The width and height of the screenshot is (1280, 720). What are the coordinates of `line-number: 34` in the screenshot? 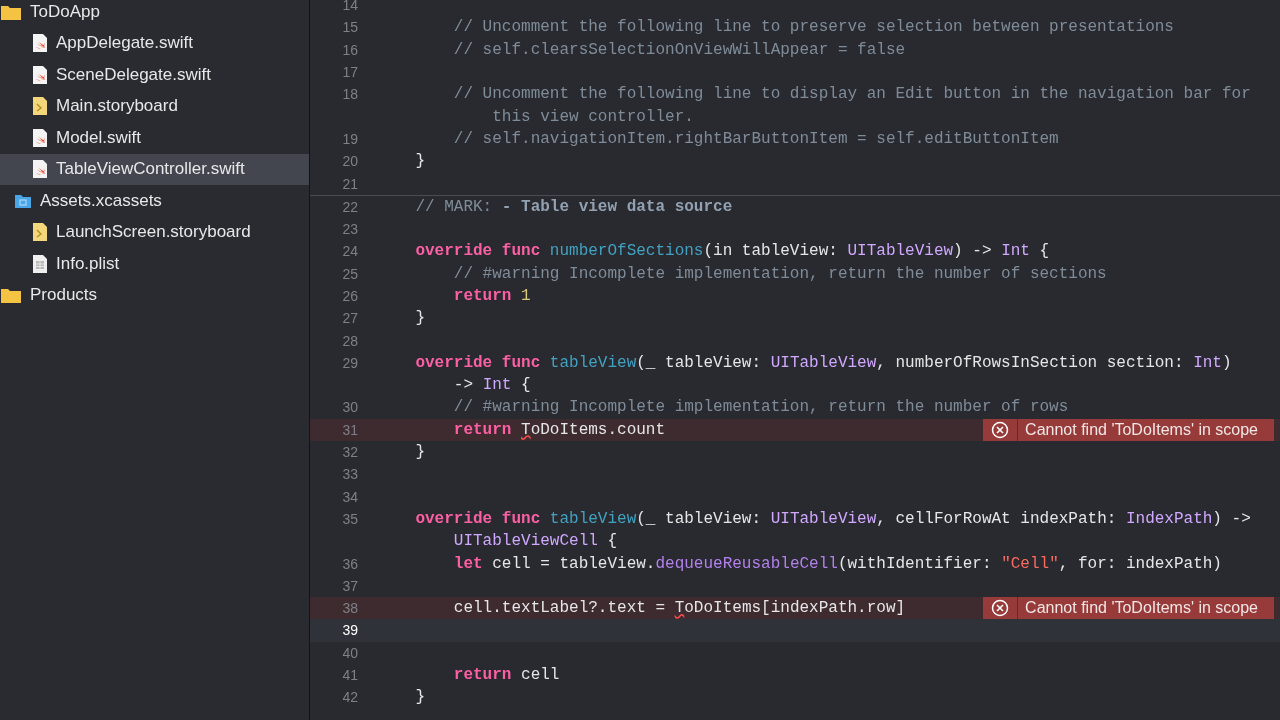 It's located at (349, 496).